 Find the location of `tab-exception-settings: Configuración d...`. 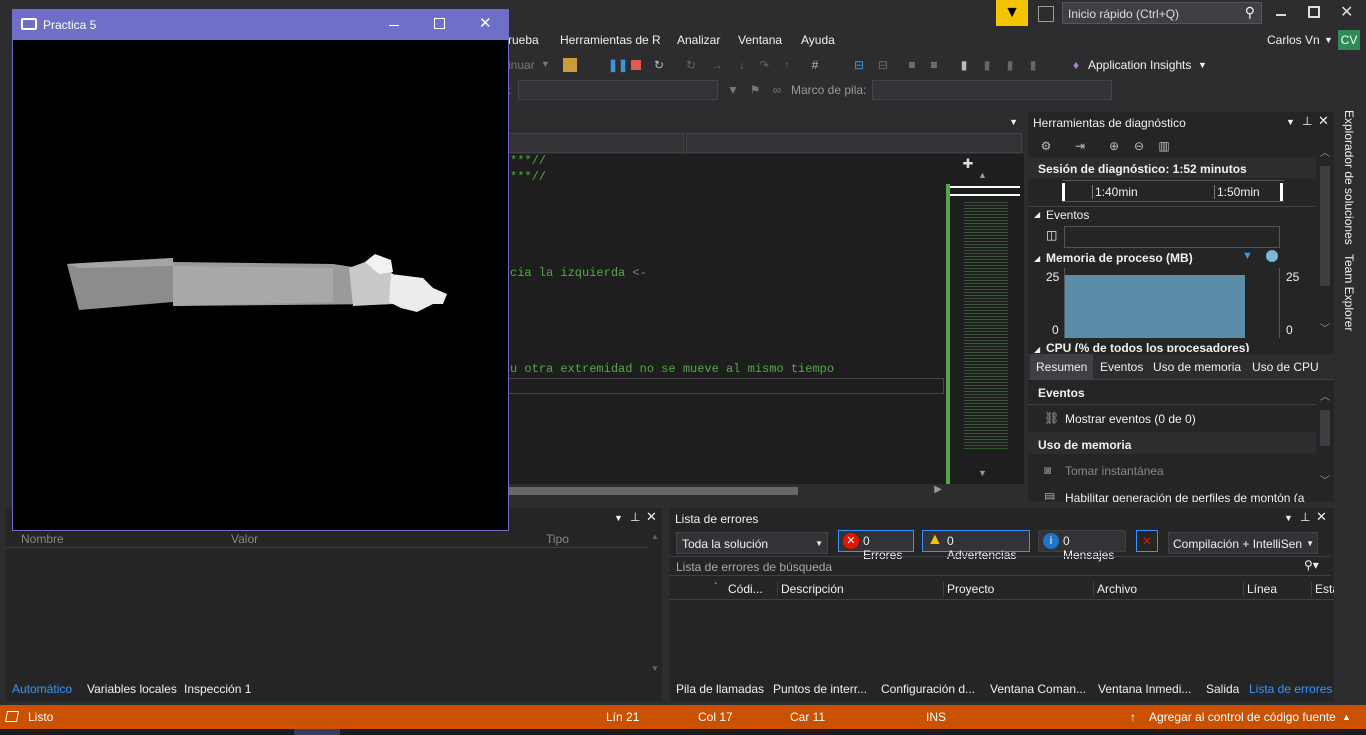

tab-exception-settings: Configuración d... is located at coordinates (928, 689).